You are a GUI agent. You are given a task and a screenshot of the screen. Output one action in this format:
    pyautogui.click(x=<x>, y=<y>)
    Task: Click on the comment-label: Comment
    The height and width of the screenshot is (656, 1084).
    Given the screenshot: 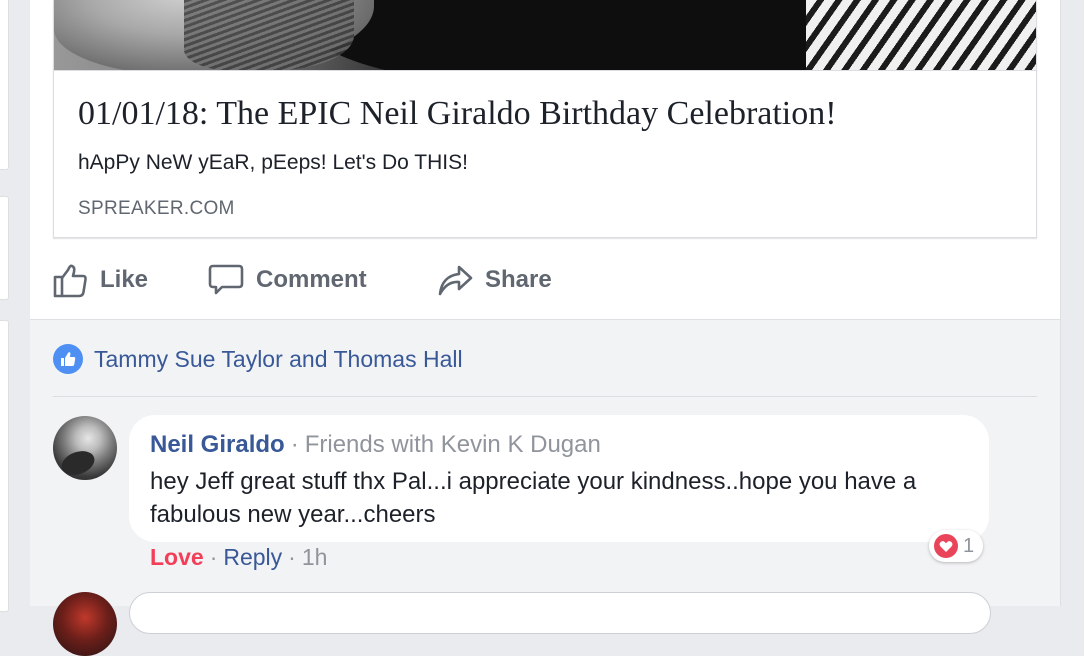 What is the action you would take?
    pyautogui.click(x=311, y=279)
    